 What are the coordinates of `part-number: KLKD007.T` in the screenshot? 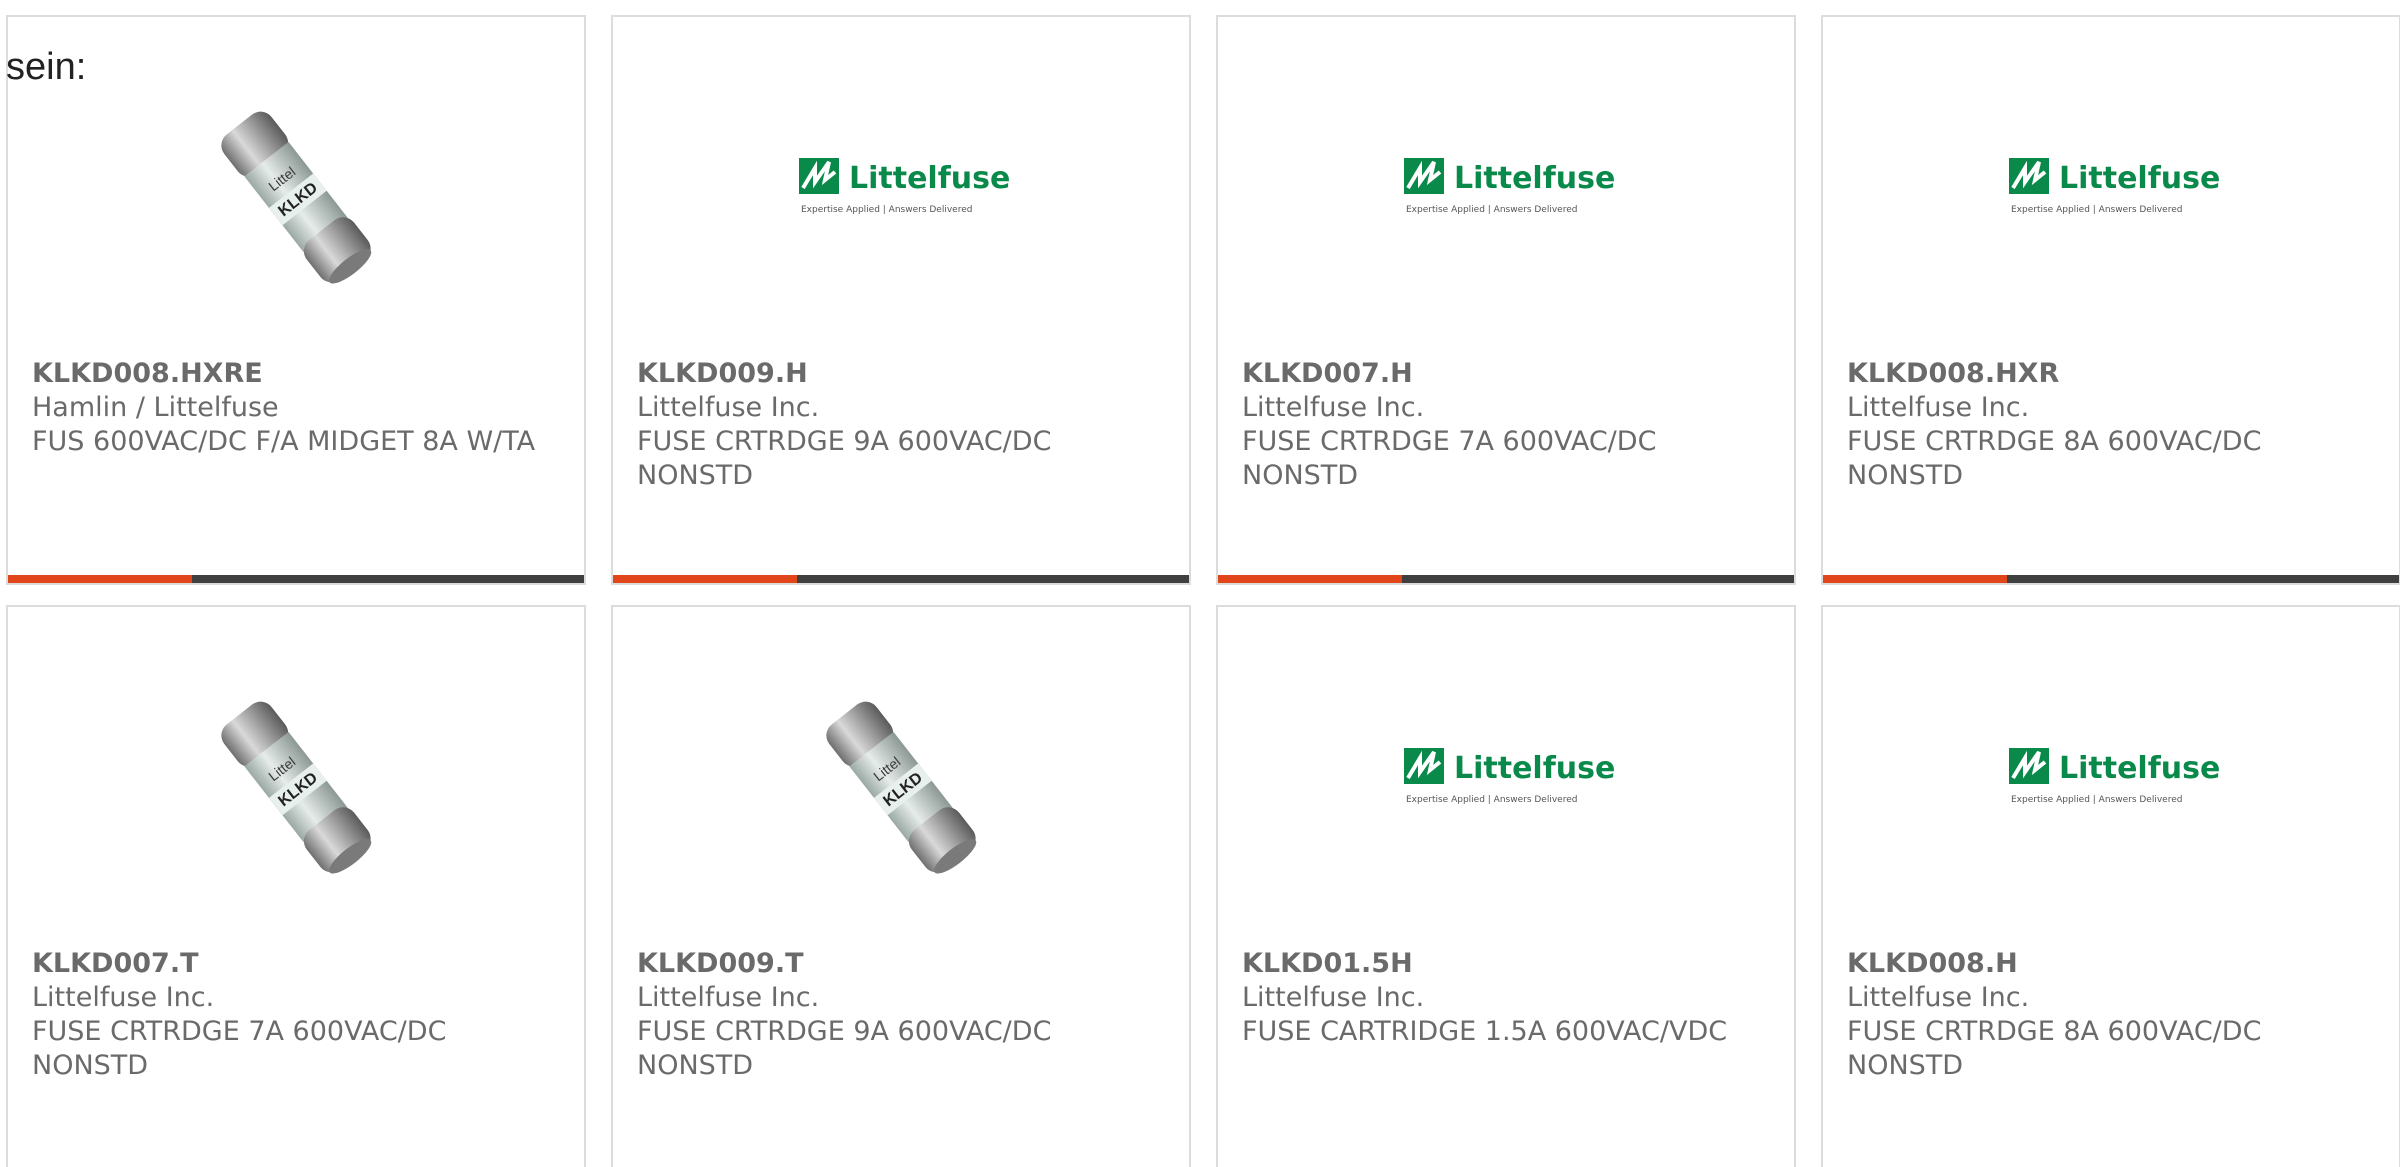 It's located at (296, 964).